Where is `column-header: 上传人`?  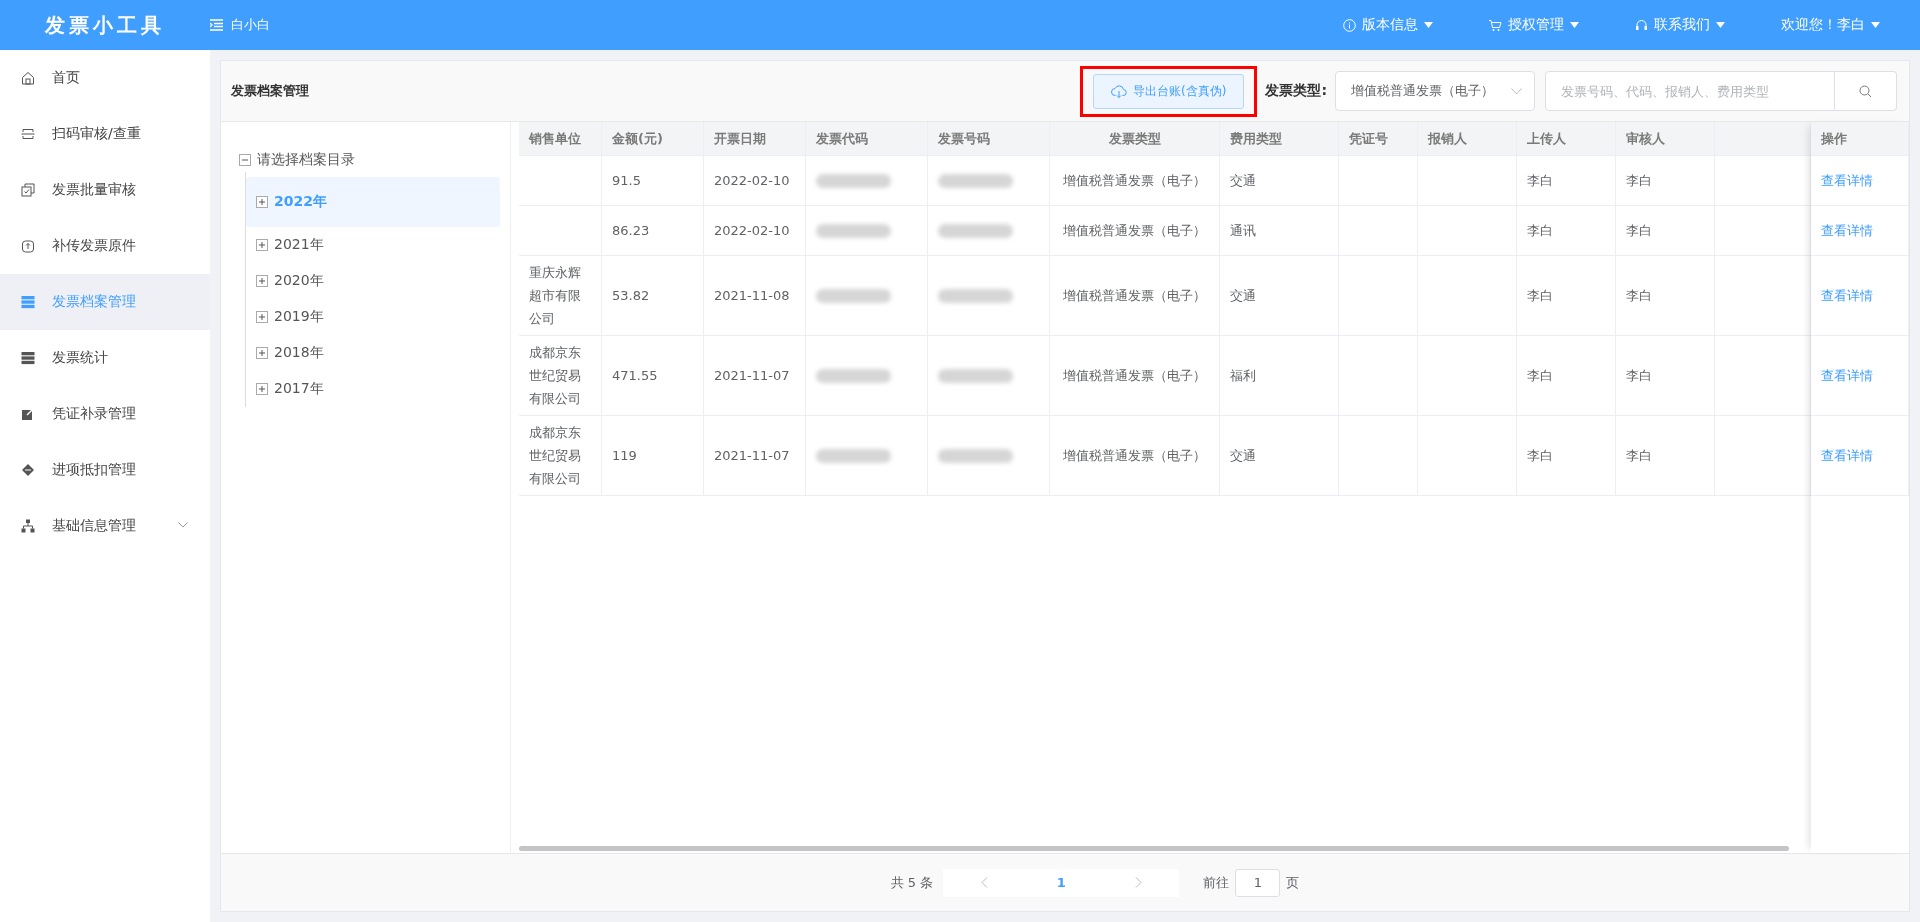
column-header: 上传人 is located at coordinates (1566, 139).